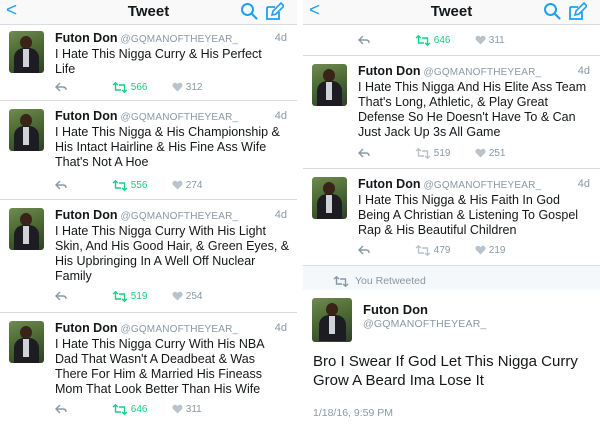  Describe the element at coordinates (497, 153) in the screenshot. I see `like-count: 251` at that location.